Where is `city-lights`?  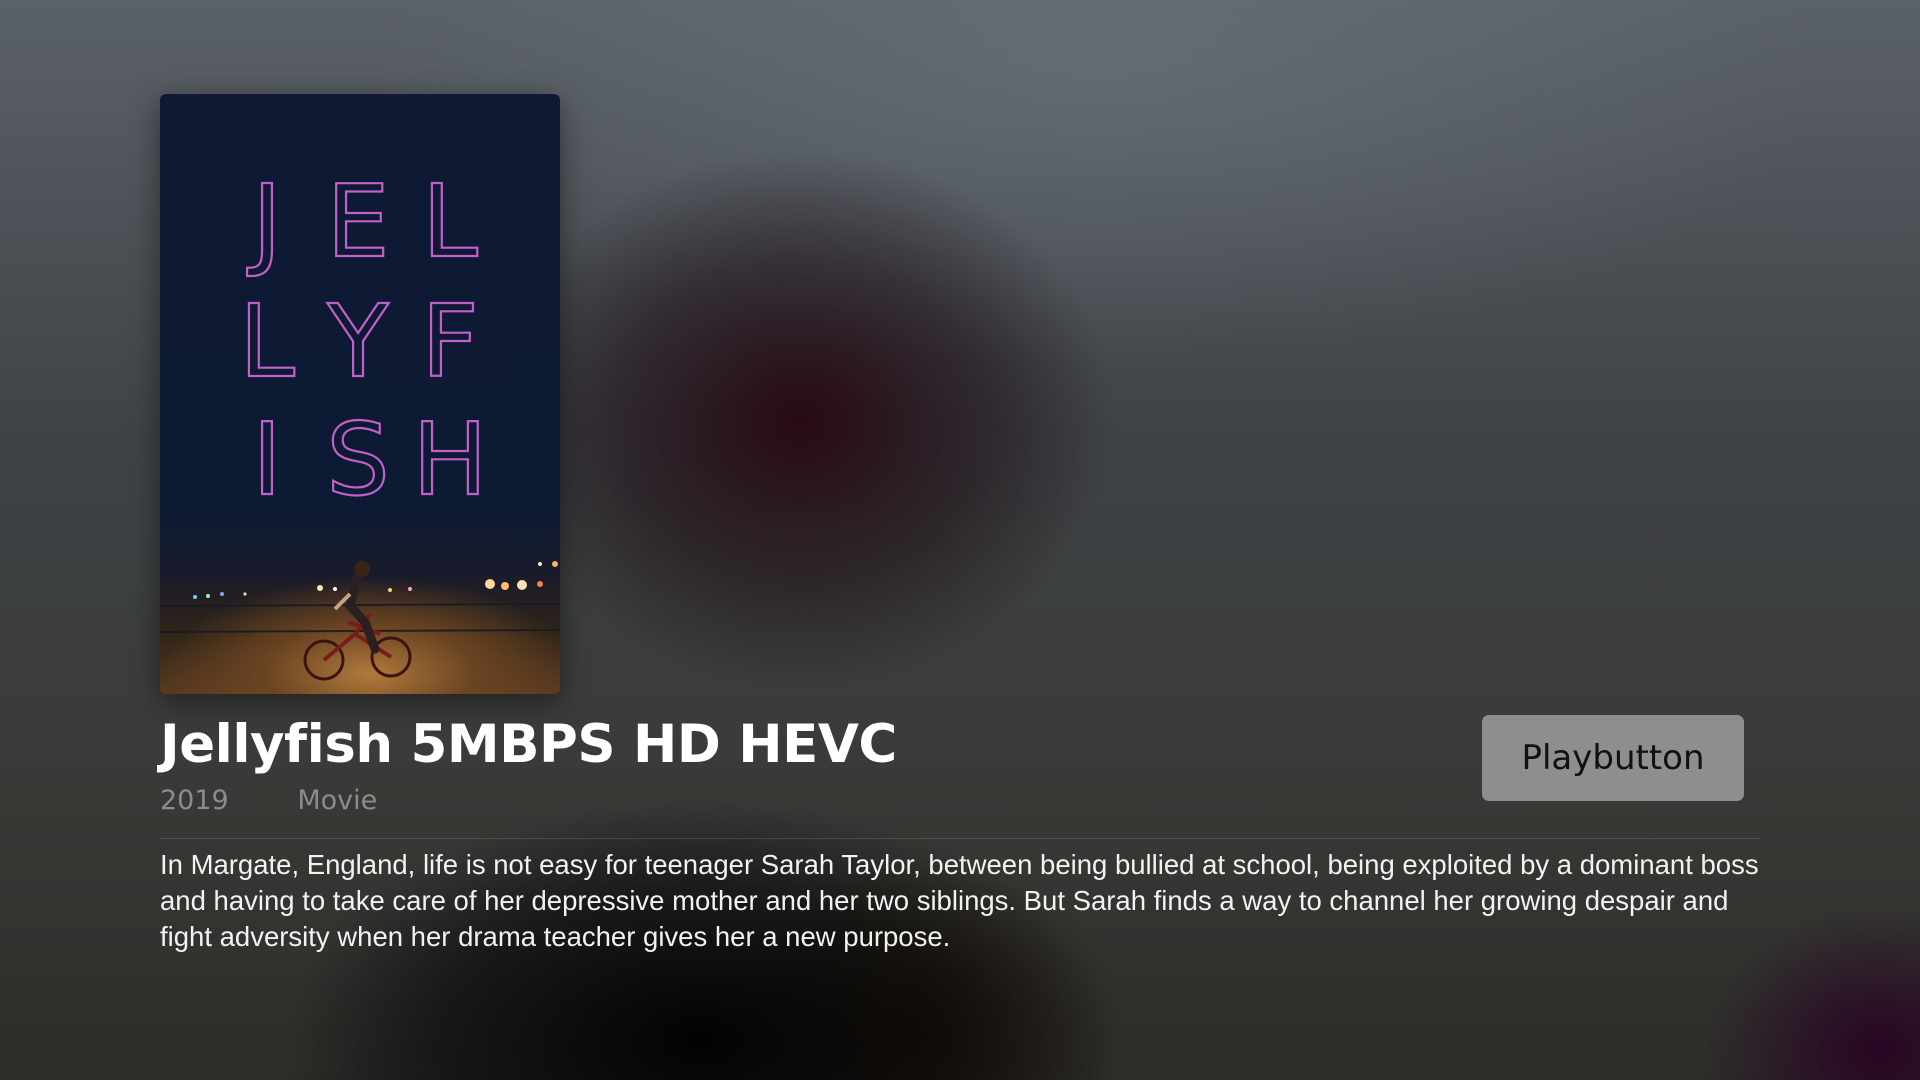 city-lights is located at coordinates (375, 580).